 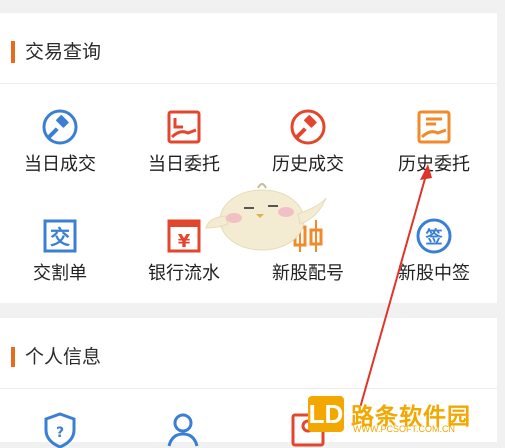 What do you see at coordinates (434, 273) in the screenshot?
I see `menu-item-label: 新股中签` at bounding box center [434, 273].